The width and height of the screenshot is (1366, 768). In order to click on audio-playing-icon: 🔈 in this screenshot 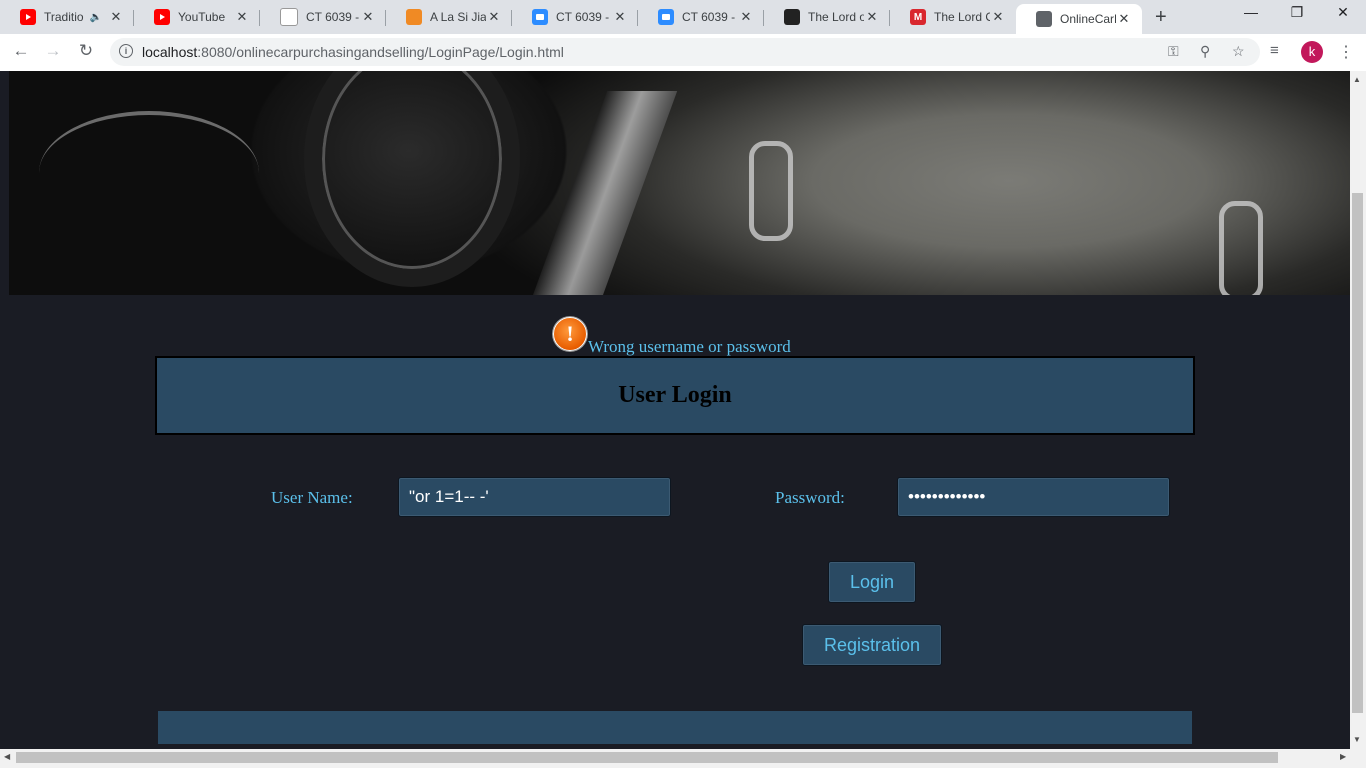, I will do `click(96, 17)`.